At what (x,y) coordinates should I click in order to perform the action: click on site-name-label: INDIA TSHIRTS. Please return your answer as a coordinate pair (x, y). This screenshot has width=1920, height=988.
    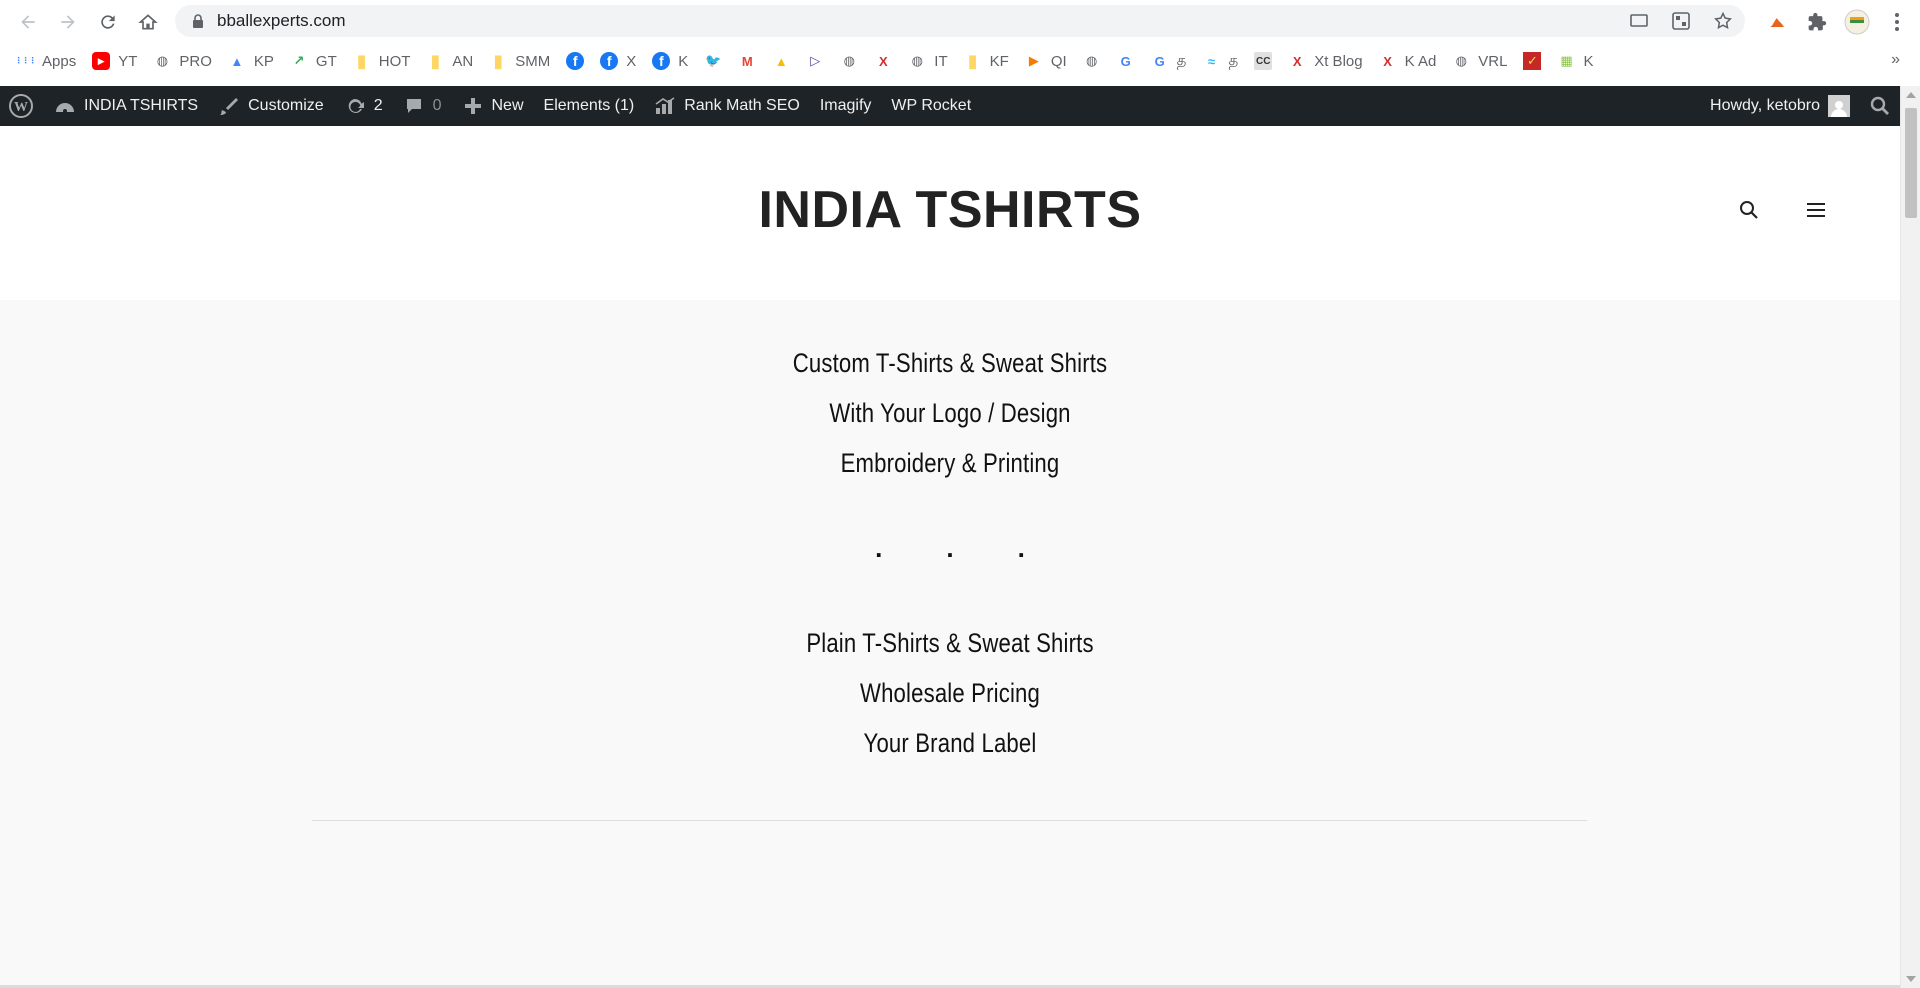
    Looking at the image, I should click on (141, 105).